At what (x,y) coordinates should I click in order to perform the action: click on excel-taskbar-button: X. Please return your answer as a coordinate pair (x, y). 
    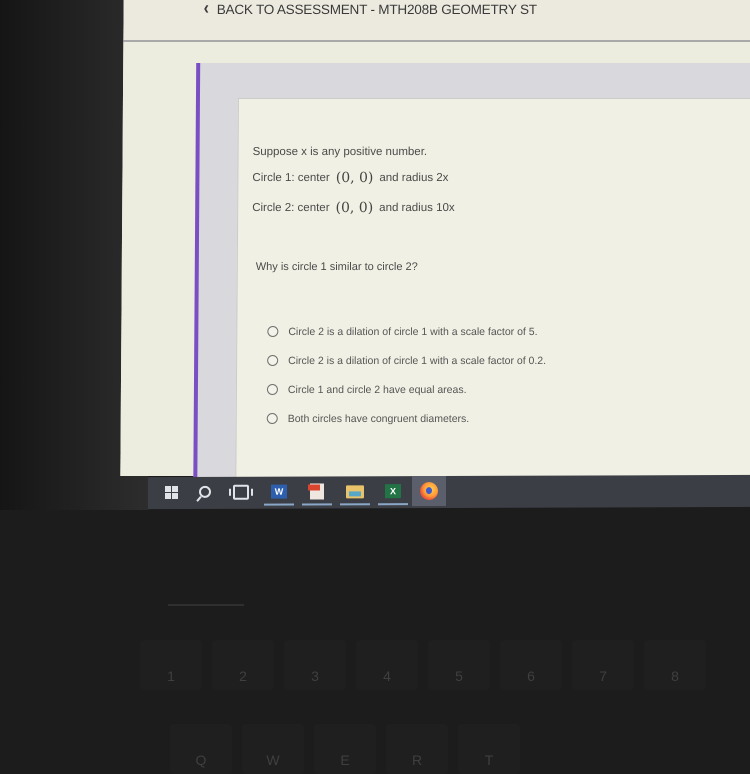
    Looking at the image, I should click on (393, 491).